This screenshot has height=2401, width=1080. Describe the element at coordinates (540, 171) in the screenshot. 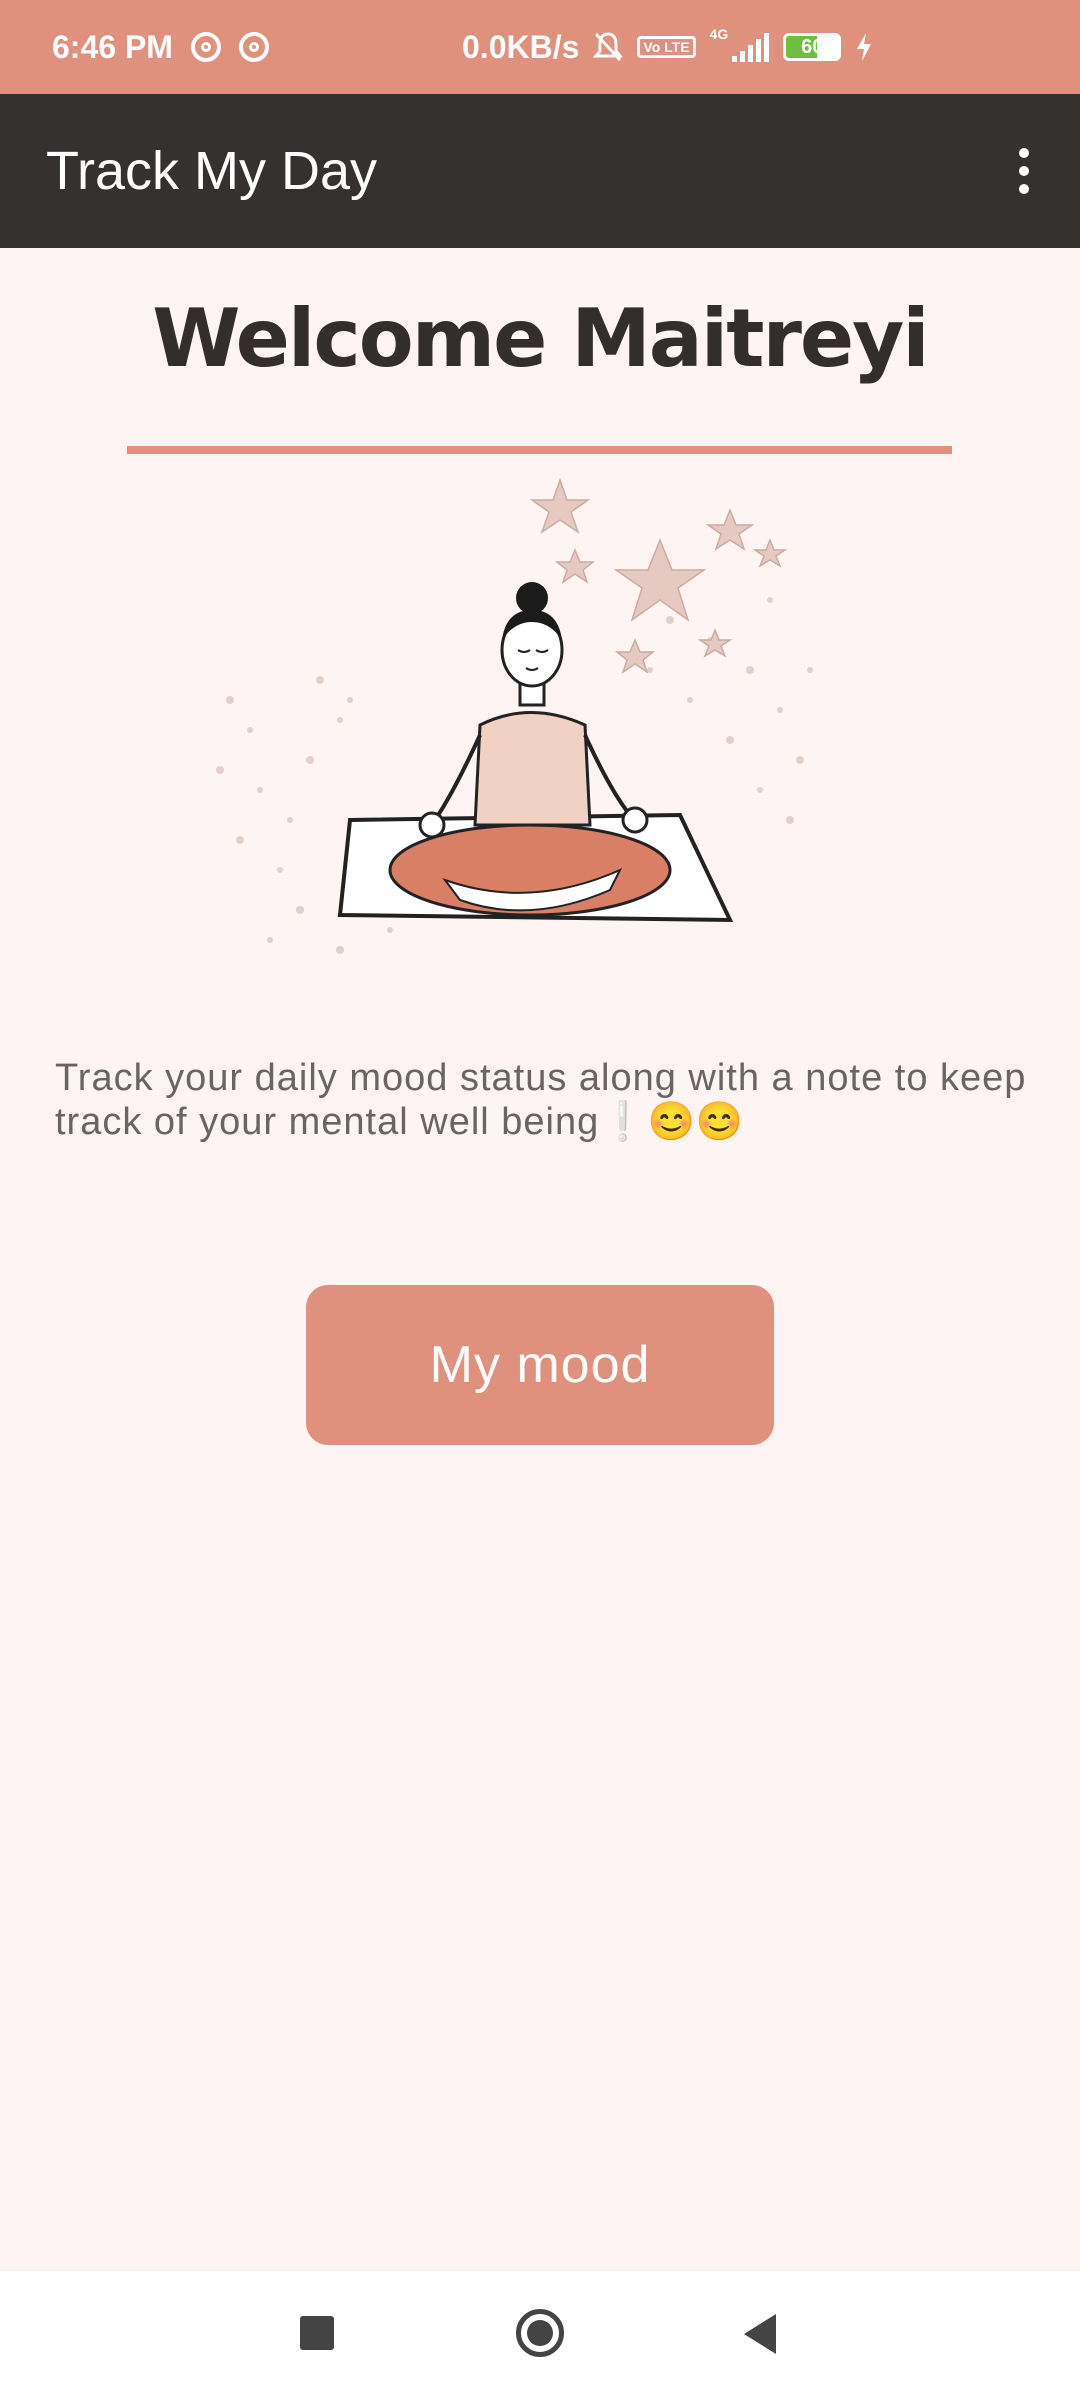

I see `app-bar: Track My Day` at that location.